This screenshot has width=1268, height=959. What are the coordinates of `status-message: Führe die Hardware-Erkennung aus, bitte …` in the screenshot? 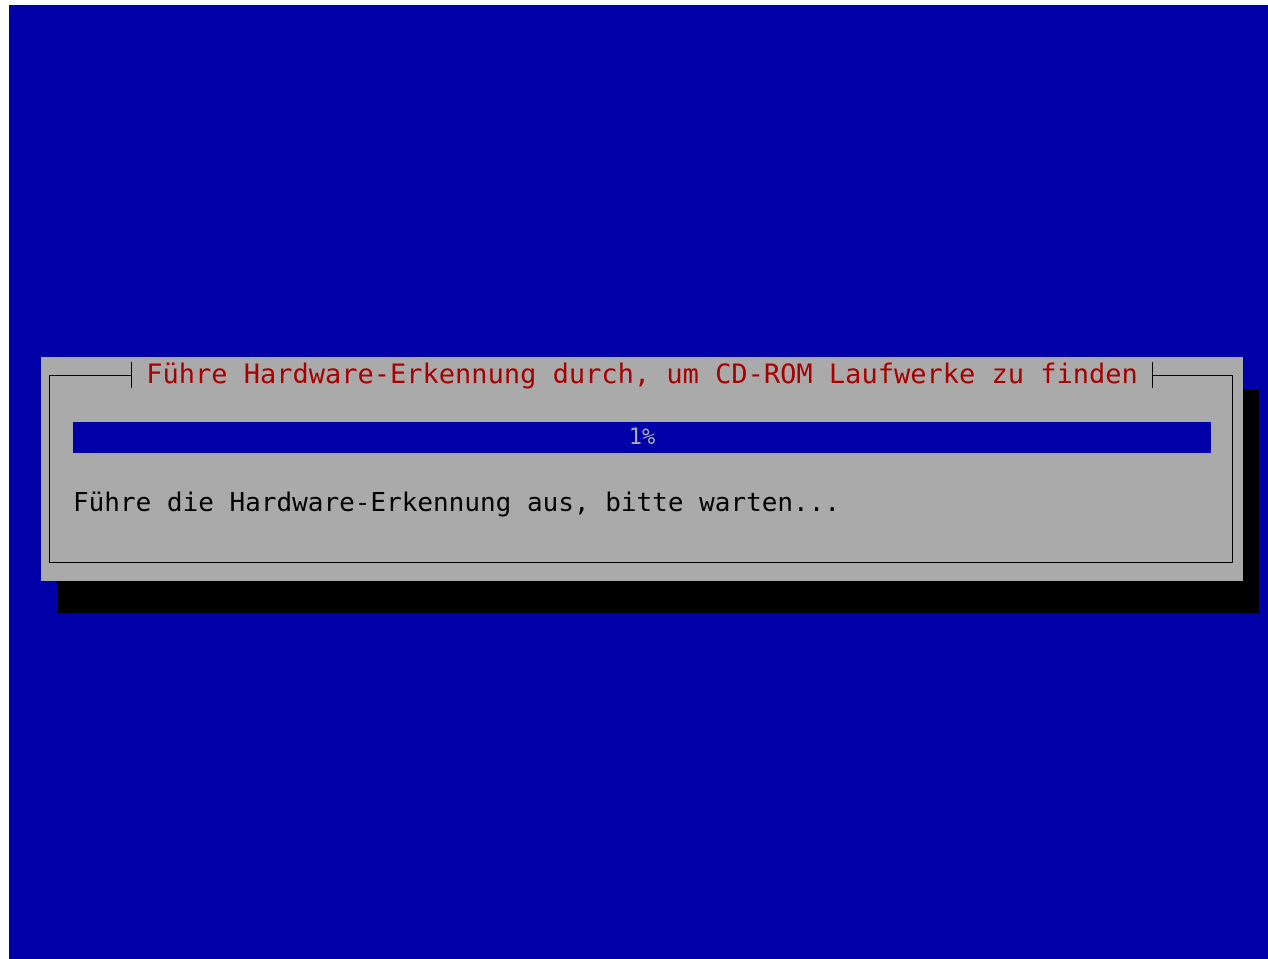 It's located at (457, 503).